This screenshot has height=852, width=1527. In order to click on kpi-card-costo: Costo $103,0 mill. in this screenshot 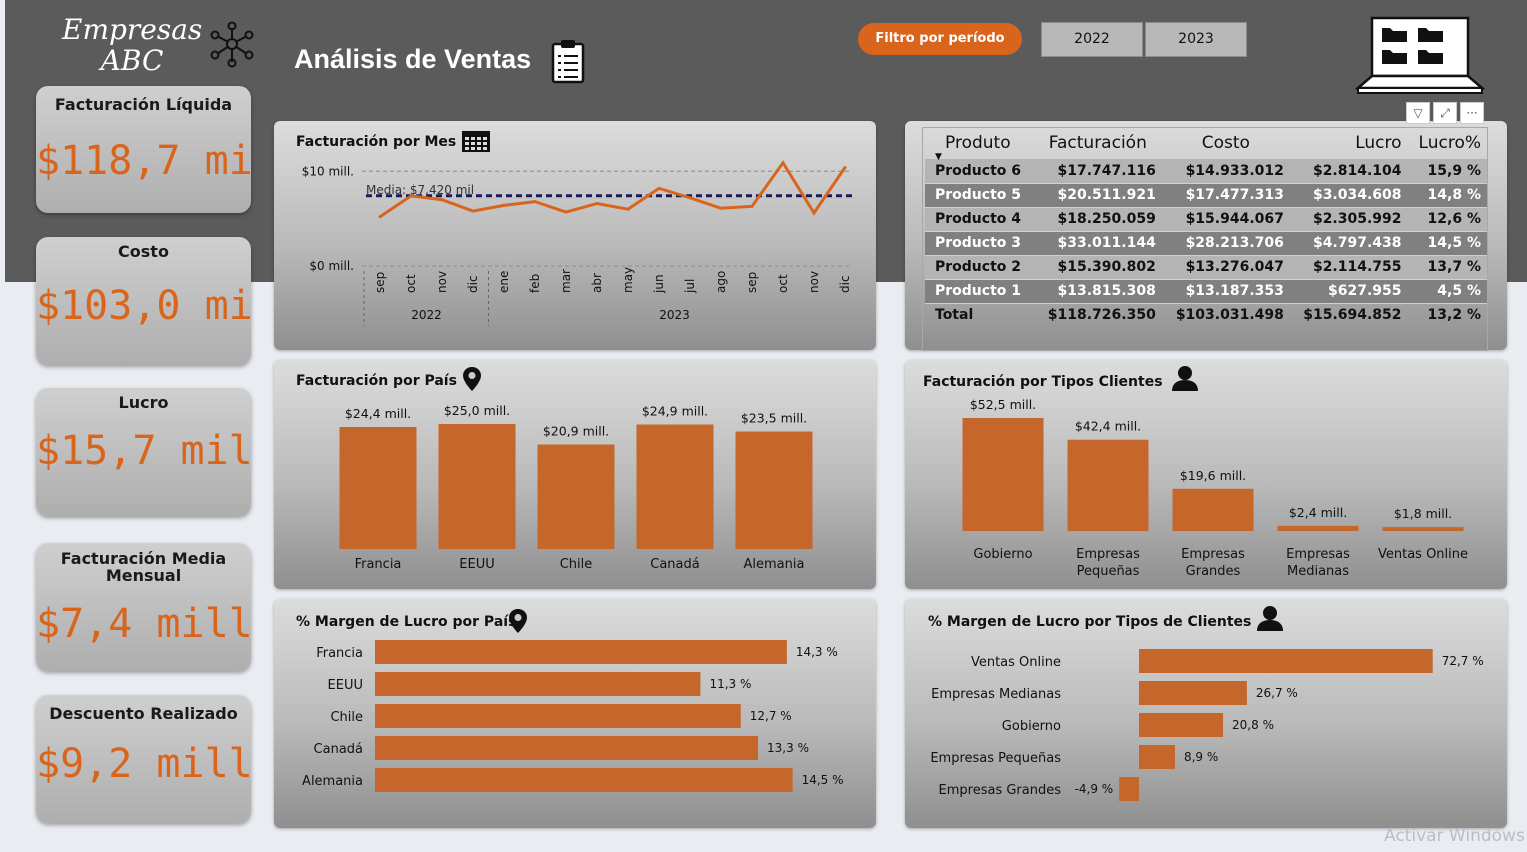, I will do `click(143, 301)`.